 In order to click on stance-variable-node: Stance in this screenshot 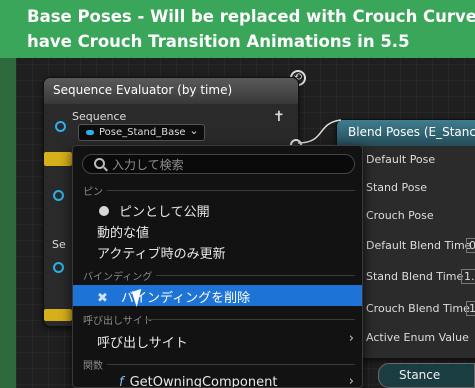, I will do `click(426, 375)`.